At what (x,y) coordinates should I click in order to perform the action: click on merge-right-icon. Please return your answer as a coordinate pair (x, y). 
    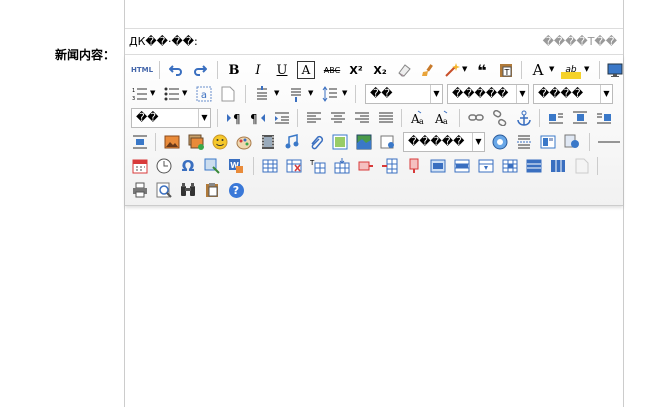
    Looking at the image, I should click on (462, 166).